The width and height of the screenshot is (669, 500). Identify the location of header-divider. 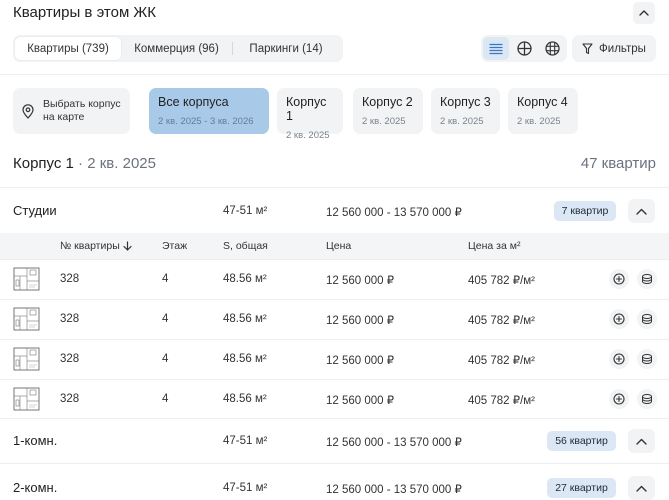
(334, 74).